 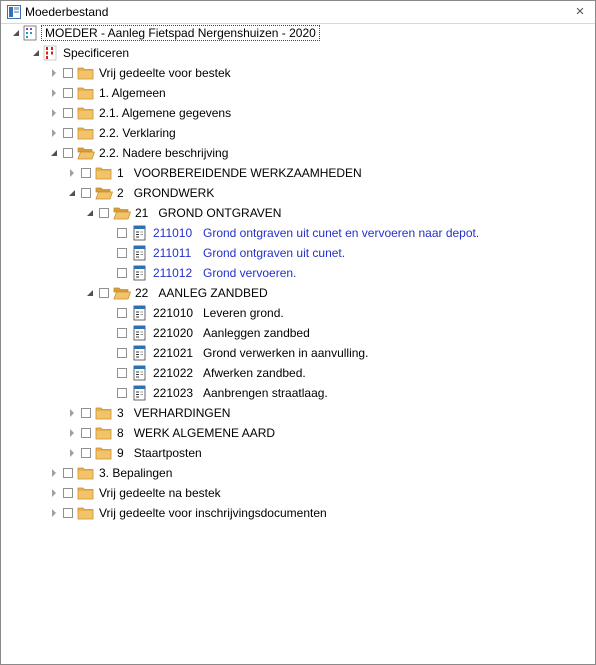 I want to click on tree-node-211012: 211012 Grond vervoeren., so click(x=199, y=273).